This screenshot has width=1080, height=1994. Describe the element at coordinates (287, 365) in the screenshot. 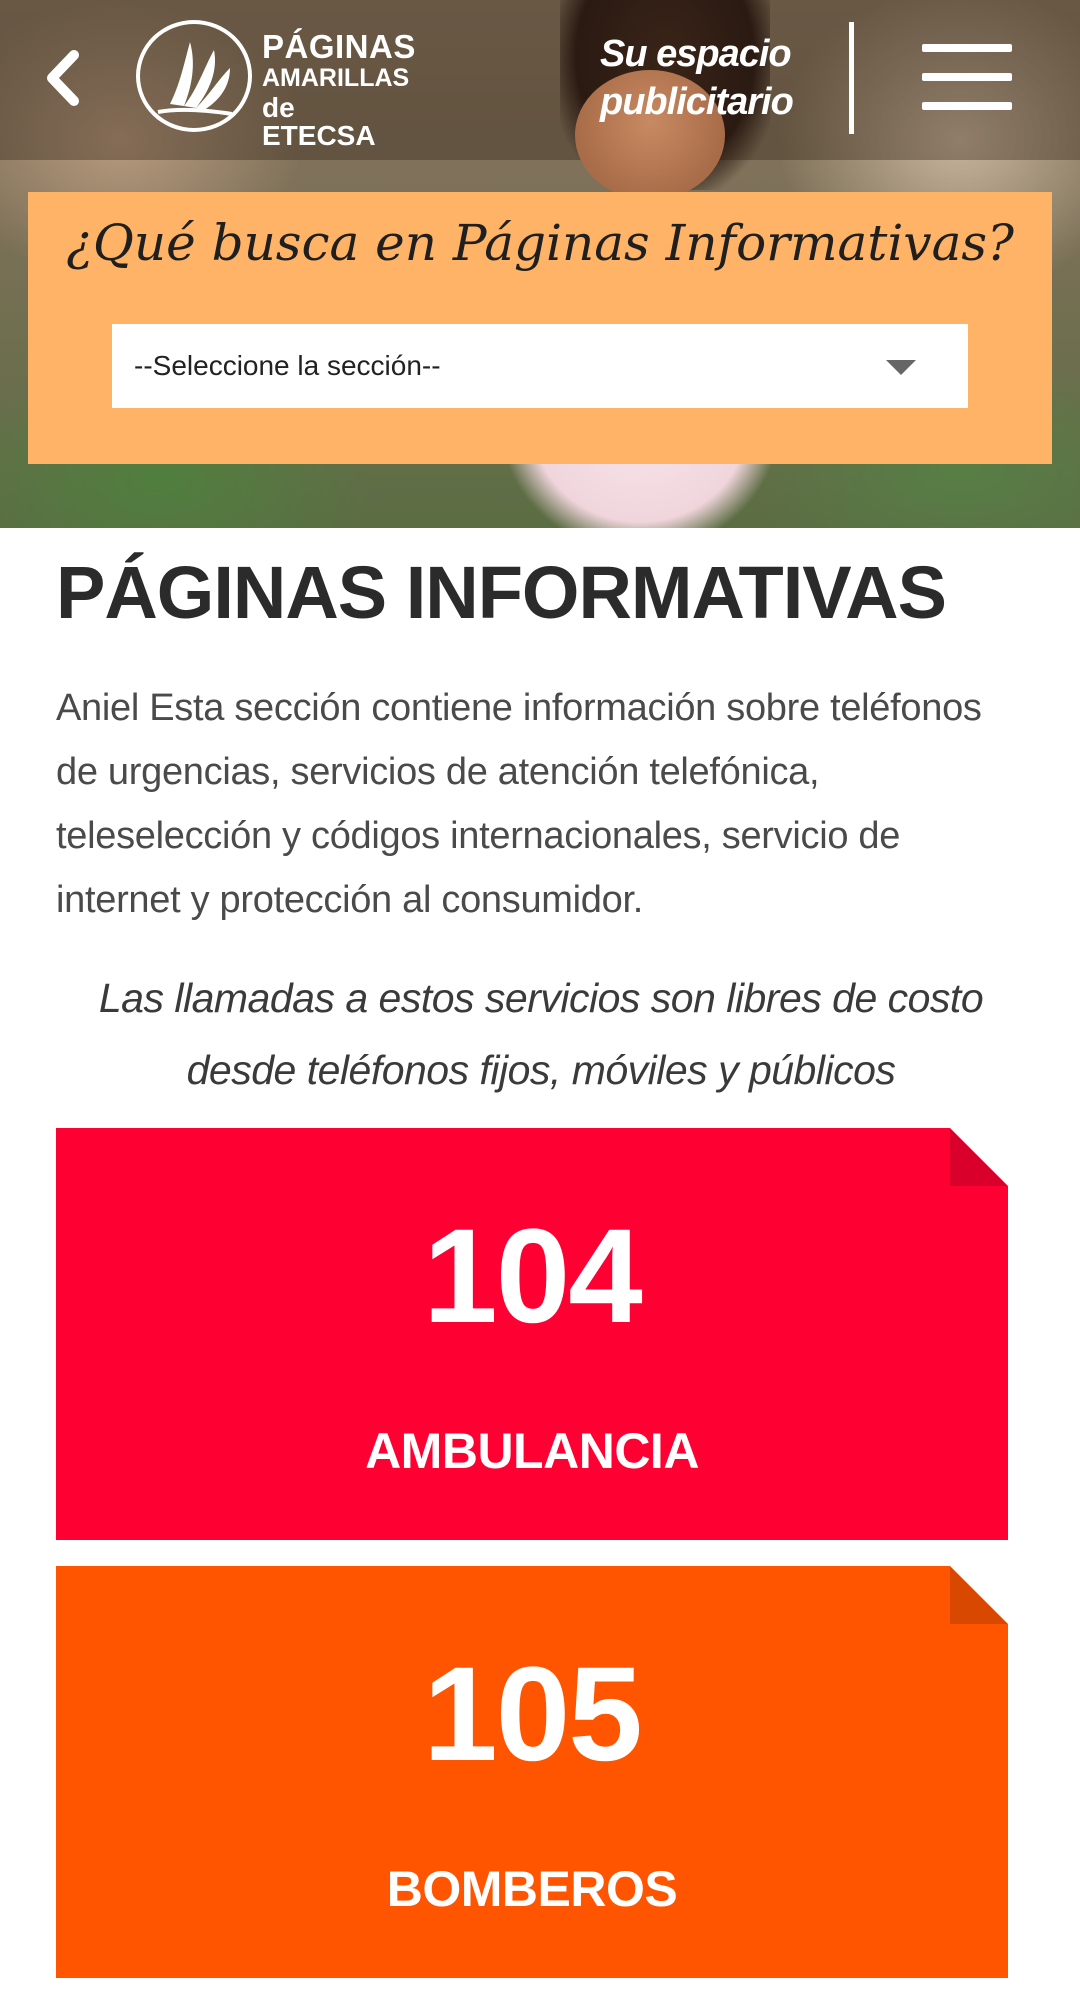

I see `select-value: --Seleccione la sección--` at that location.